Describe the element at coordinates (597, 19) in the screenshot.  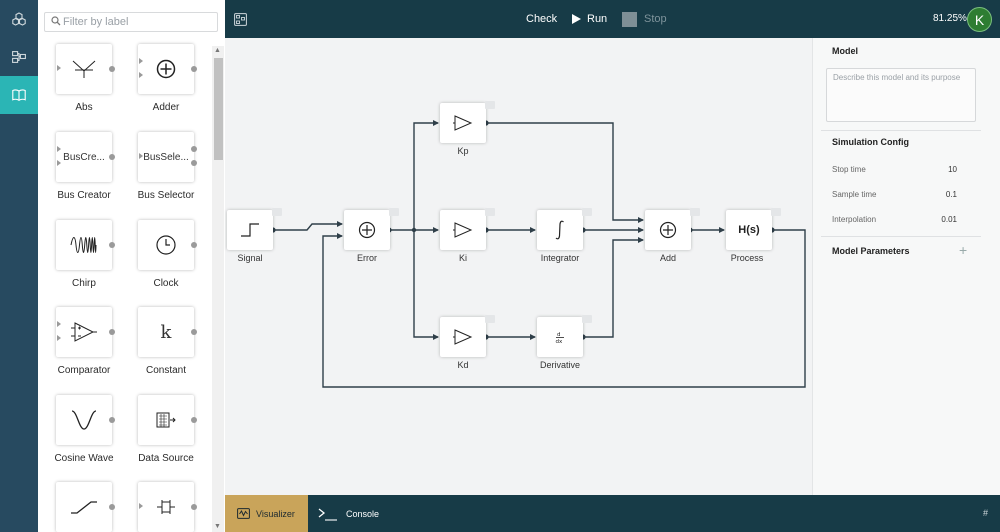
I see `run-label: Run` at that location.